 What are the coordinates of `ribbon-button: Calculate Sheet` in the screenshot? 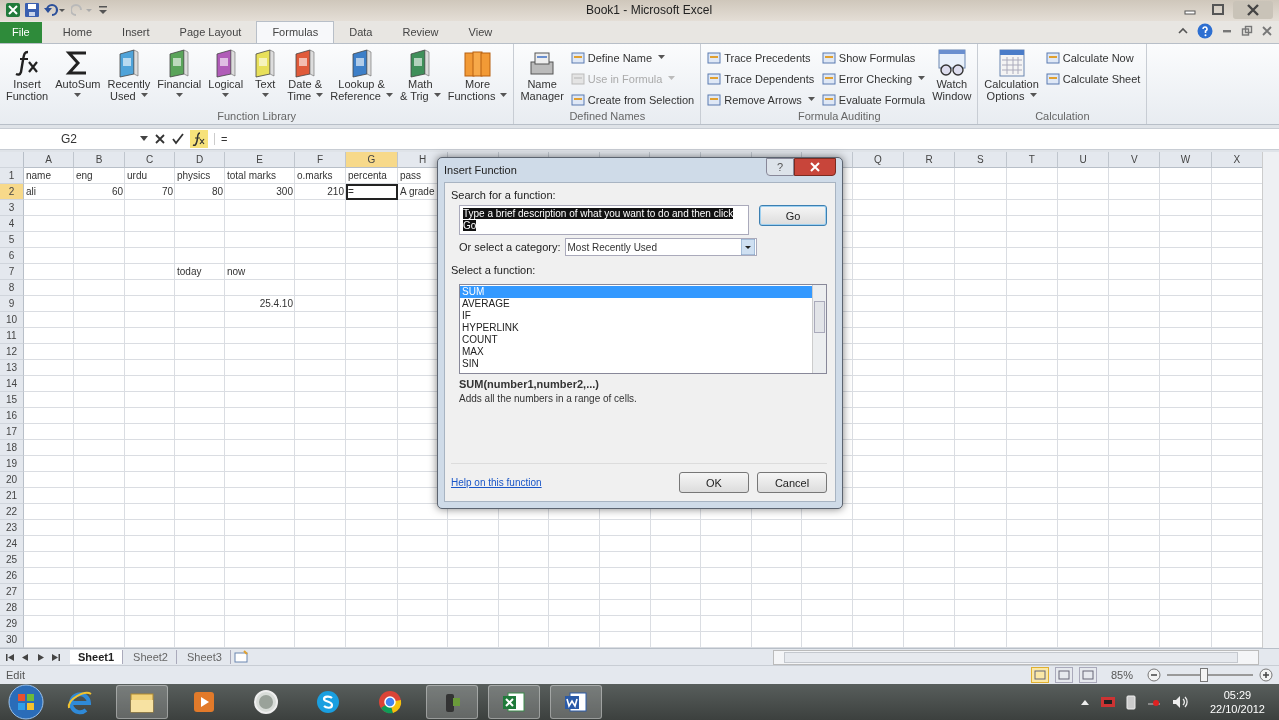 It's located at (1093, 78).